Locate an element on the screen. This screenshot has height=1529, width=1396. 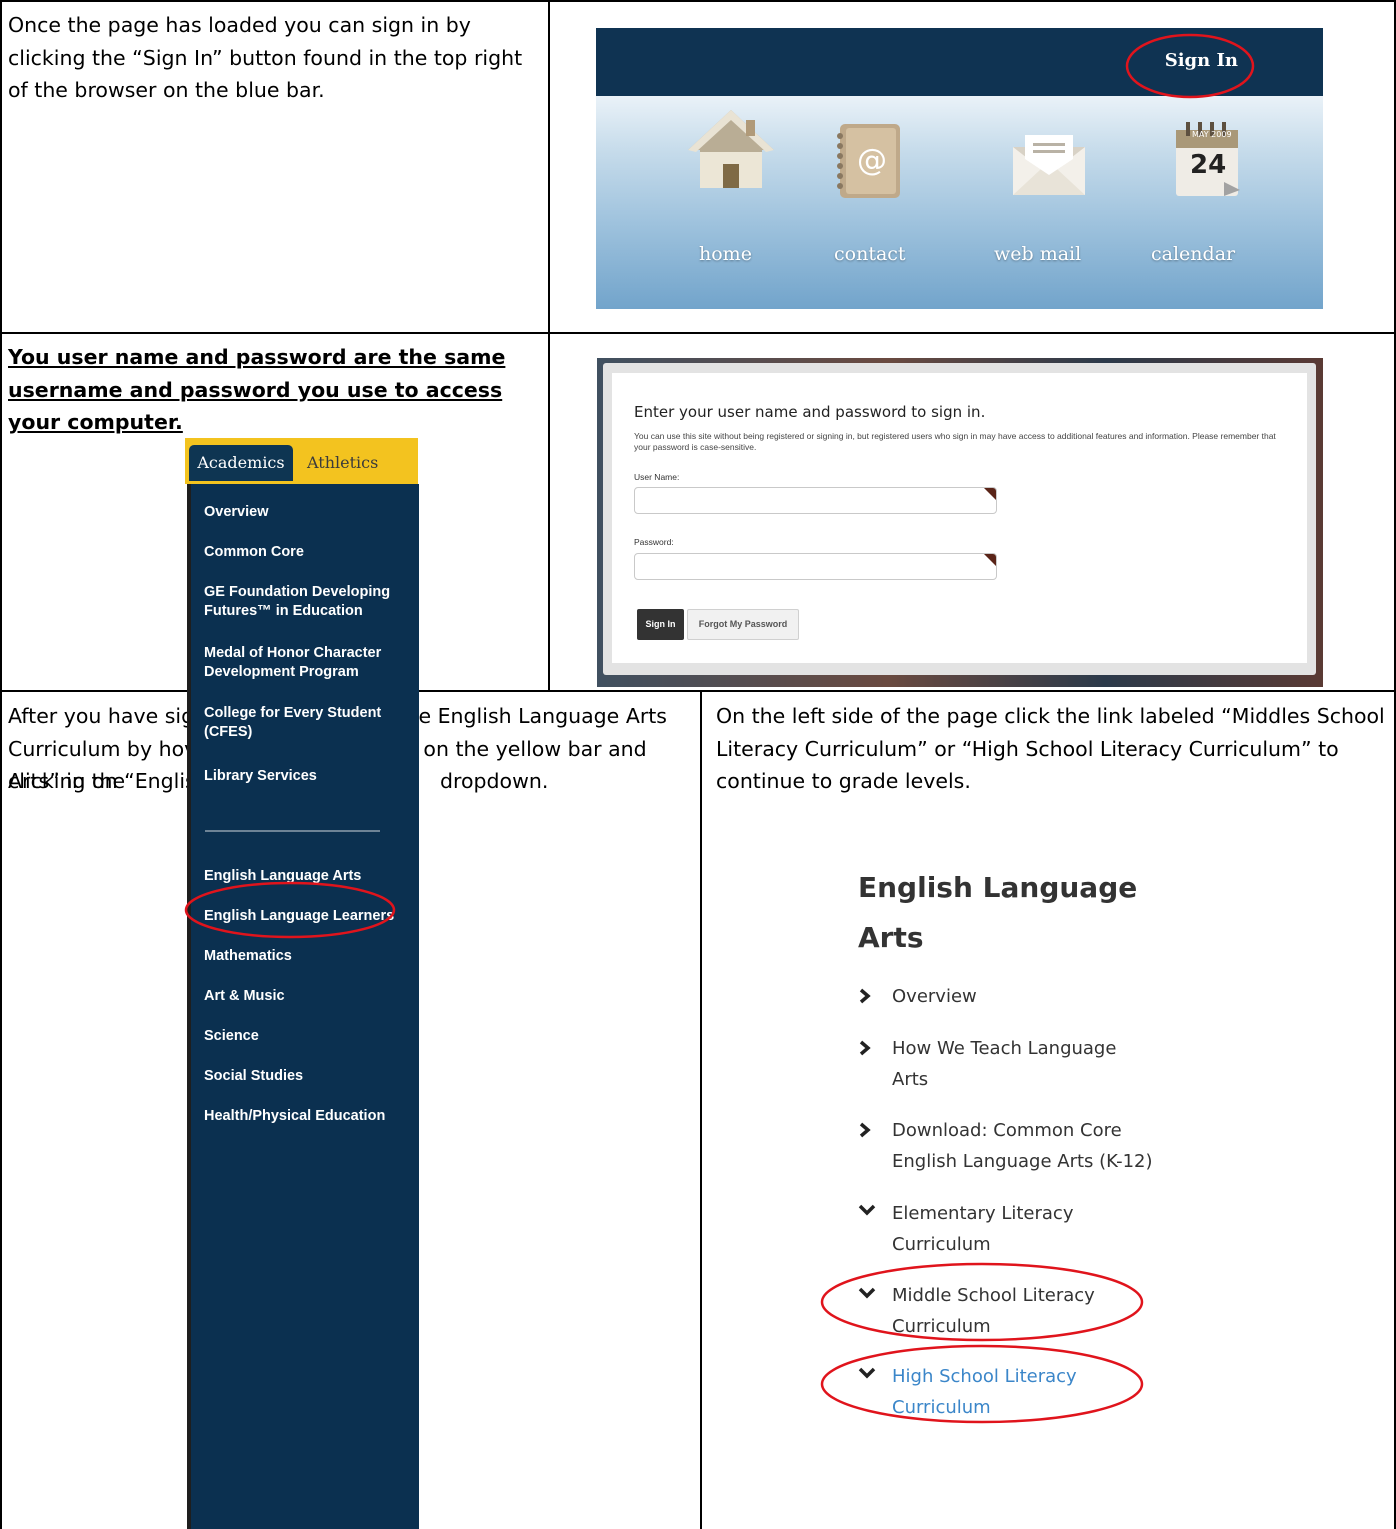
house-icon is located at coordinates (731, 148).